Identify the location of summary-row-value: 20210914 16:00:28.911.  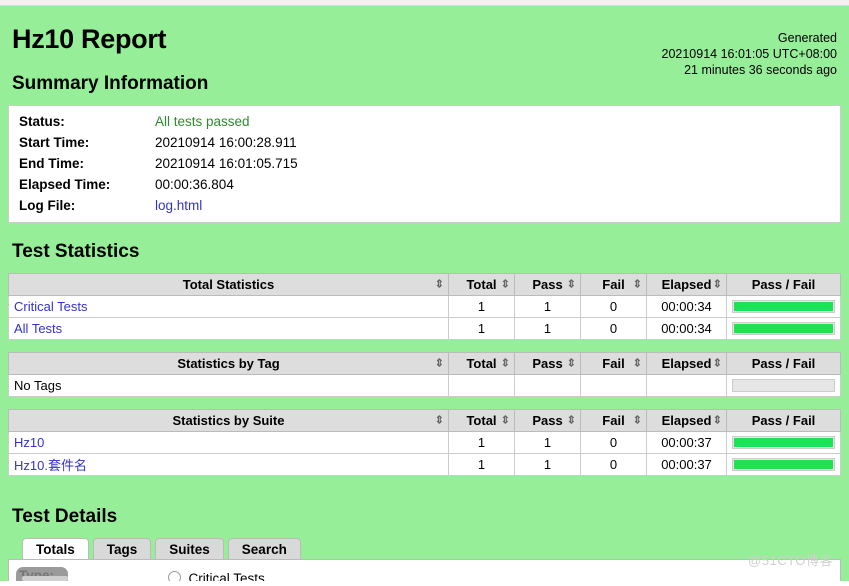
(226, 142).